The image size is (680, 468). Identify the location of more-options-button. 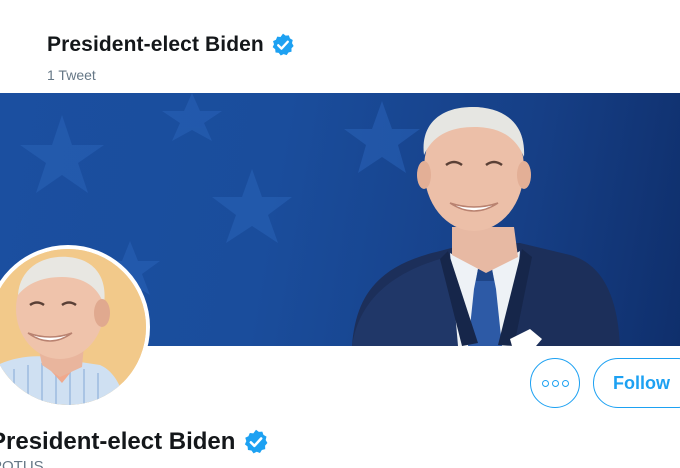
(555, 383).